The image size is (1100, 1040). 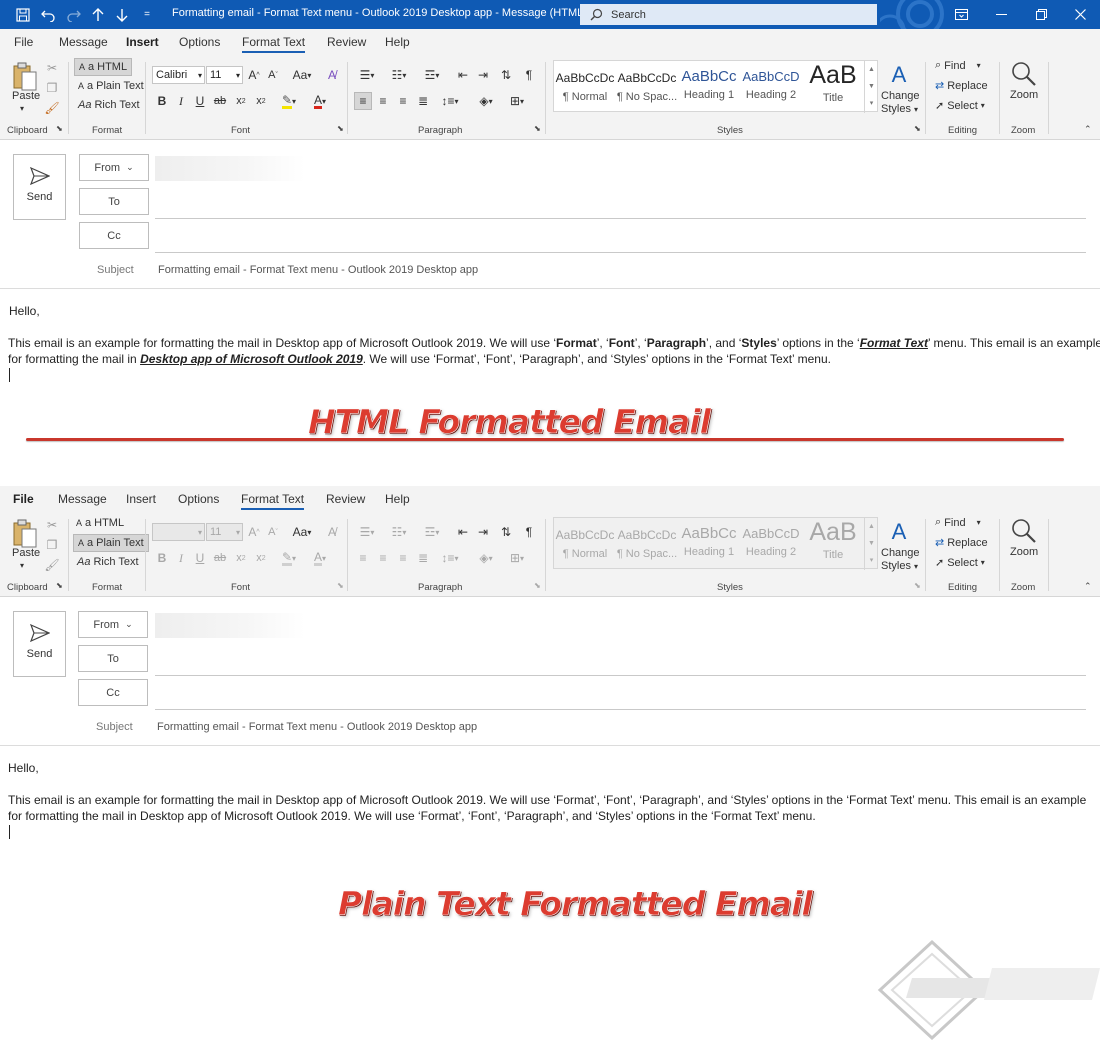 What do you see at coordinates (585, 87) in the screenshot?
I see `style-normal: AaBbCcDc ¶ Normal` at bounding box center [585, 87].